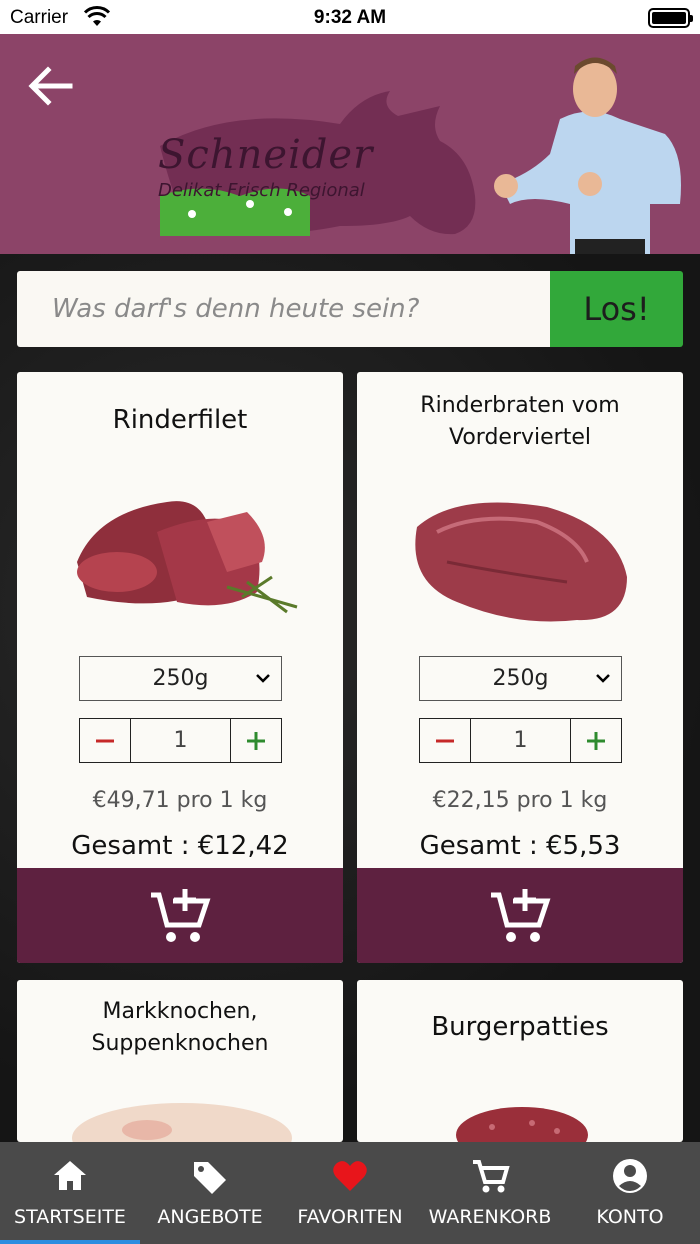 This screenshot has height=1244, width=700. I want to click on tab-label: WARENKORB, so click(490, 1217).